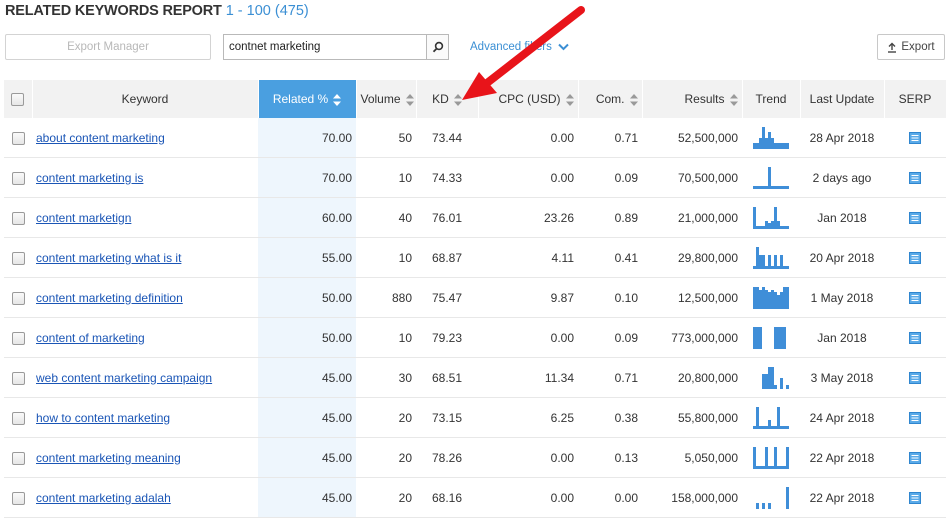 This screenshot has height=523, width=950. I want to click on column-header-results: Results, so click(692, 99).